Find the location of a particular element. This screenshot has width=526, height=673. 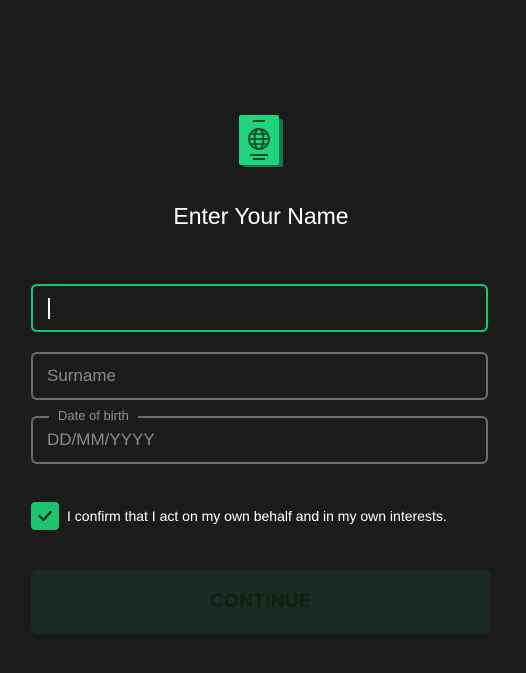

surname-field is located at coordinates (259, 376).